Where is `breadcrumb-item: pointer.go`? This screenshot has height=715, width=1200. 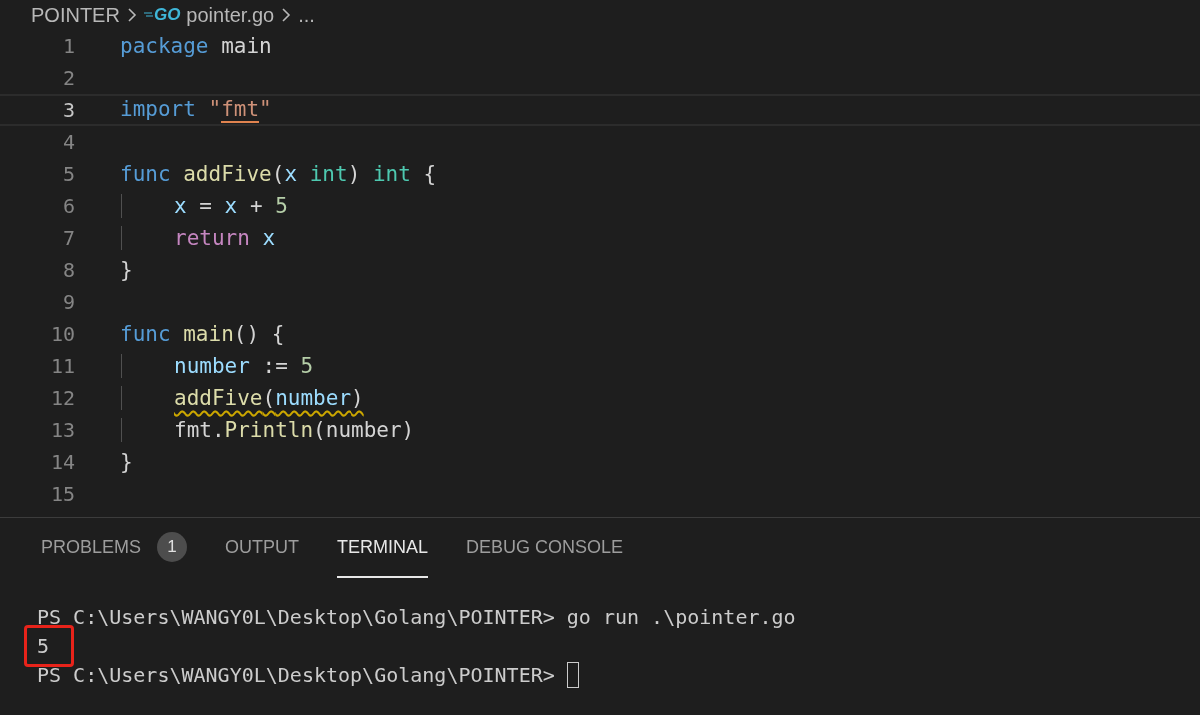
breadcrumb-item: pointer.go is located at coordinates (230, 15).